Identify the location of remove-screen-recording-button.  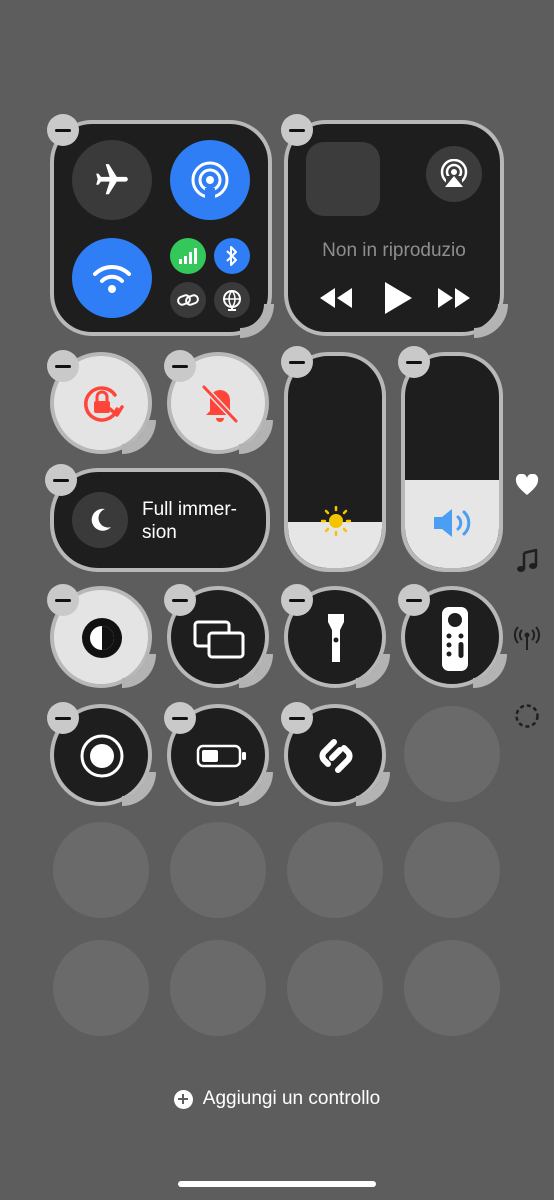
(63, 718).